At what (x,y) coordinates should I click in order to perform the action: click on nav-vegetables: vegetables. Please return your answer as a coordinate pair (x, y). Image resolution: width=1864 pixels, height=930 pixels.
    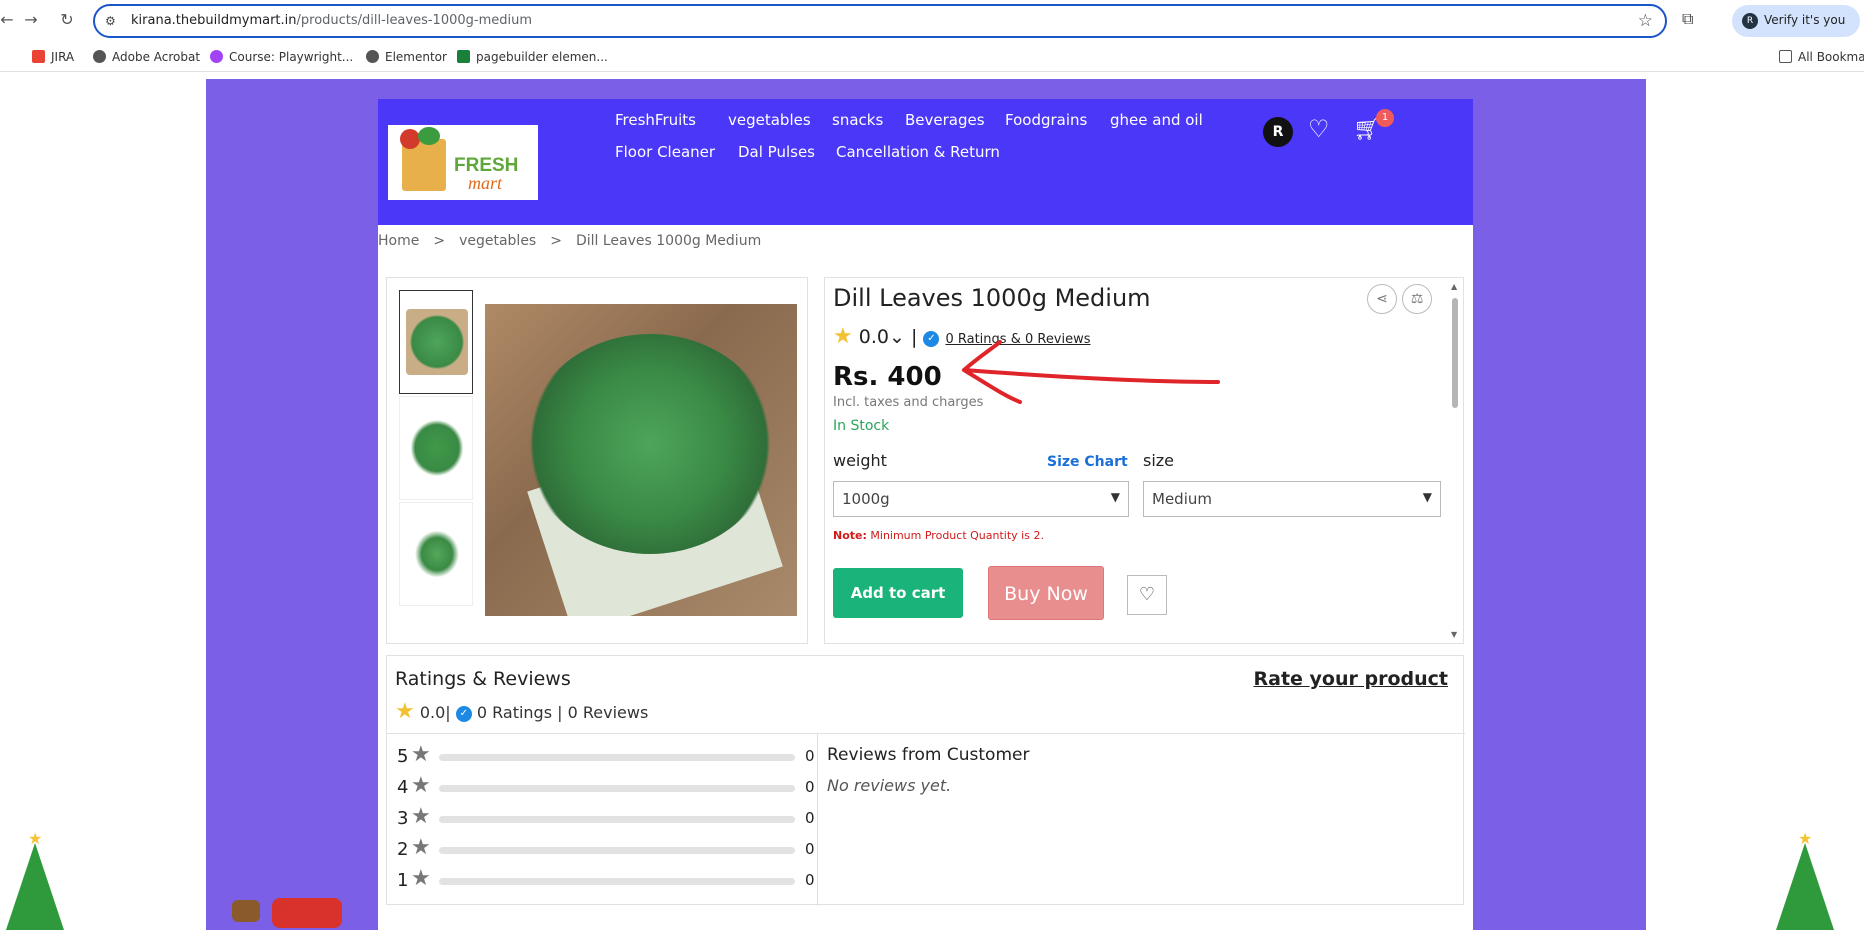
    Looking at the image, I should click on (769, 120).